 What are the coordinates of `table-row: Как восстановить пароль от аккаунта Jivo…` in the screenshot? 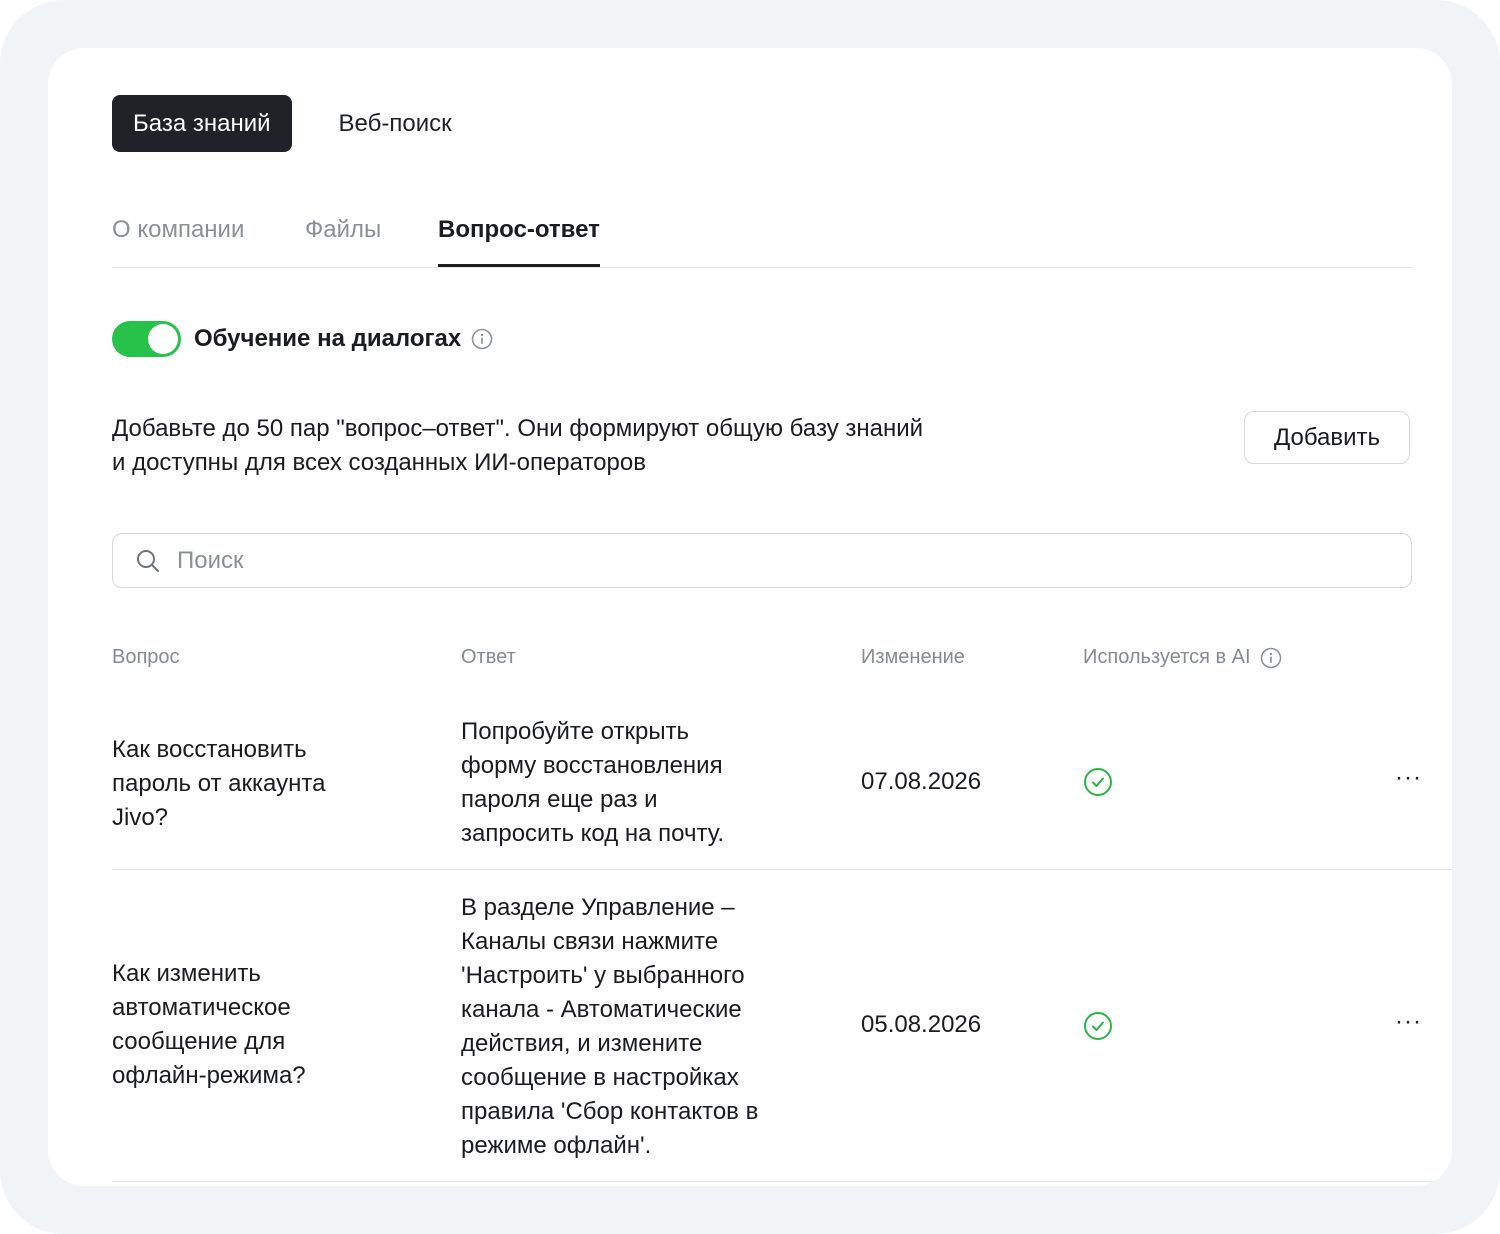 It's located at (782, 792).